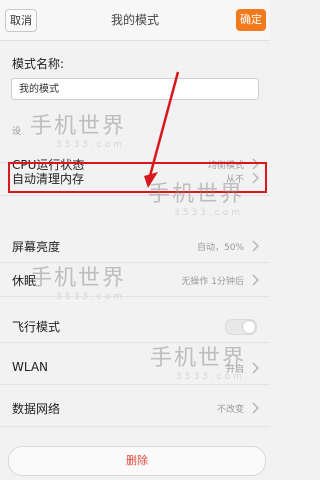  I want to click on setting-row-sleep: 休眠 无操作 1分钟后, so click(135, 280).